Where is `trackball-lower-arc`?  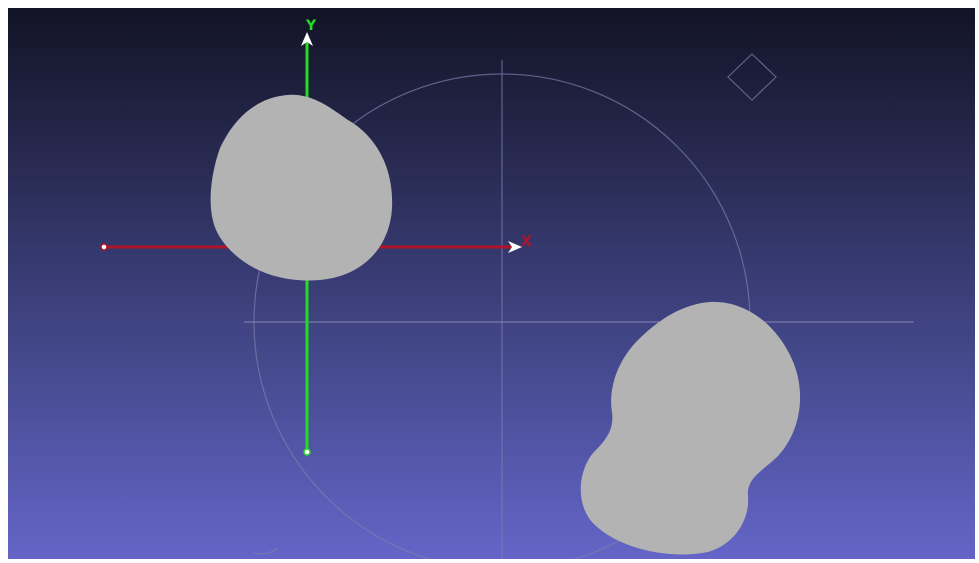 trackball-lower-arc is located at coordinates (265, 551).